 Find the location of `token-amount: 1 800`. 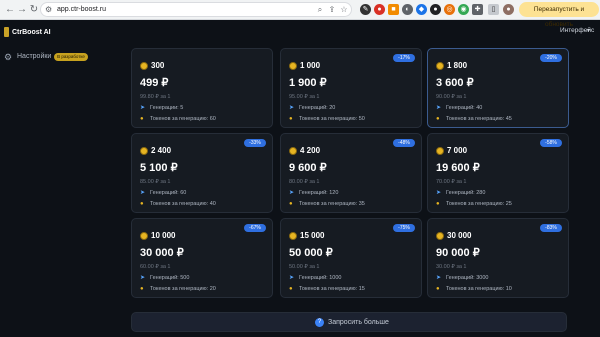

token-amount: 1 800 is located at coordinates (457, 65).